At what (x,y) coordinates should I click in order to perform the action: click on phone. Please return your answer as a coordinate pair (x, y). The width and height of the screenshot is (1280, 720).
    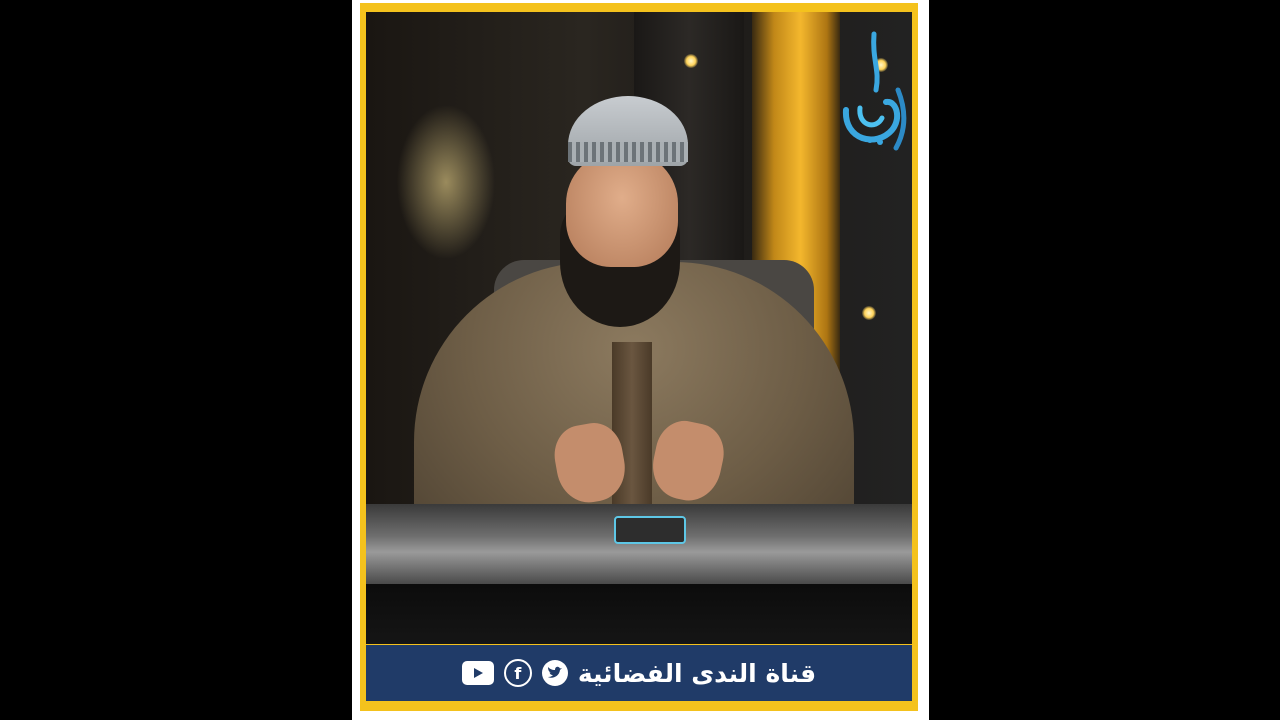
    Looking at the image, I should click on (650, 530).